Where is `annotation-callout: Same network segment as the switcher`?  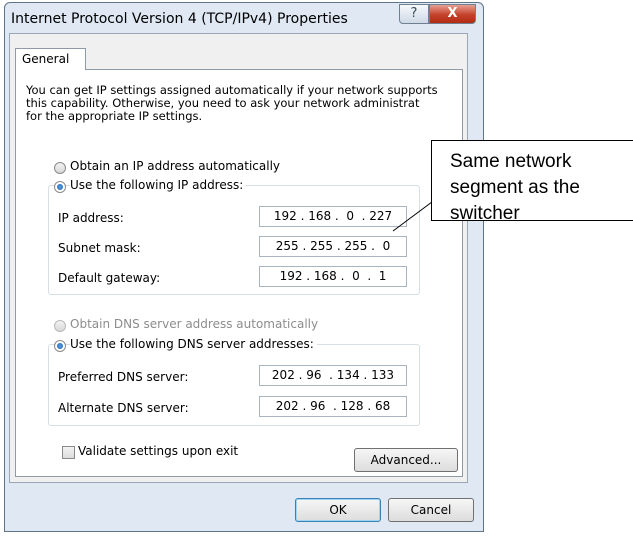 annotation-callout: Same network segment as the switcher is located at coordinates (532, 182).